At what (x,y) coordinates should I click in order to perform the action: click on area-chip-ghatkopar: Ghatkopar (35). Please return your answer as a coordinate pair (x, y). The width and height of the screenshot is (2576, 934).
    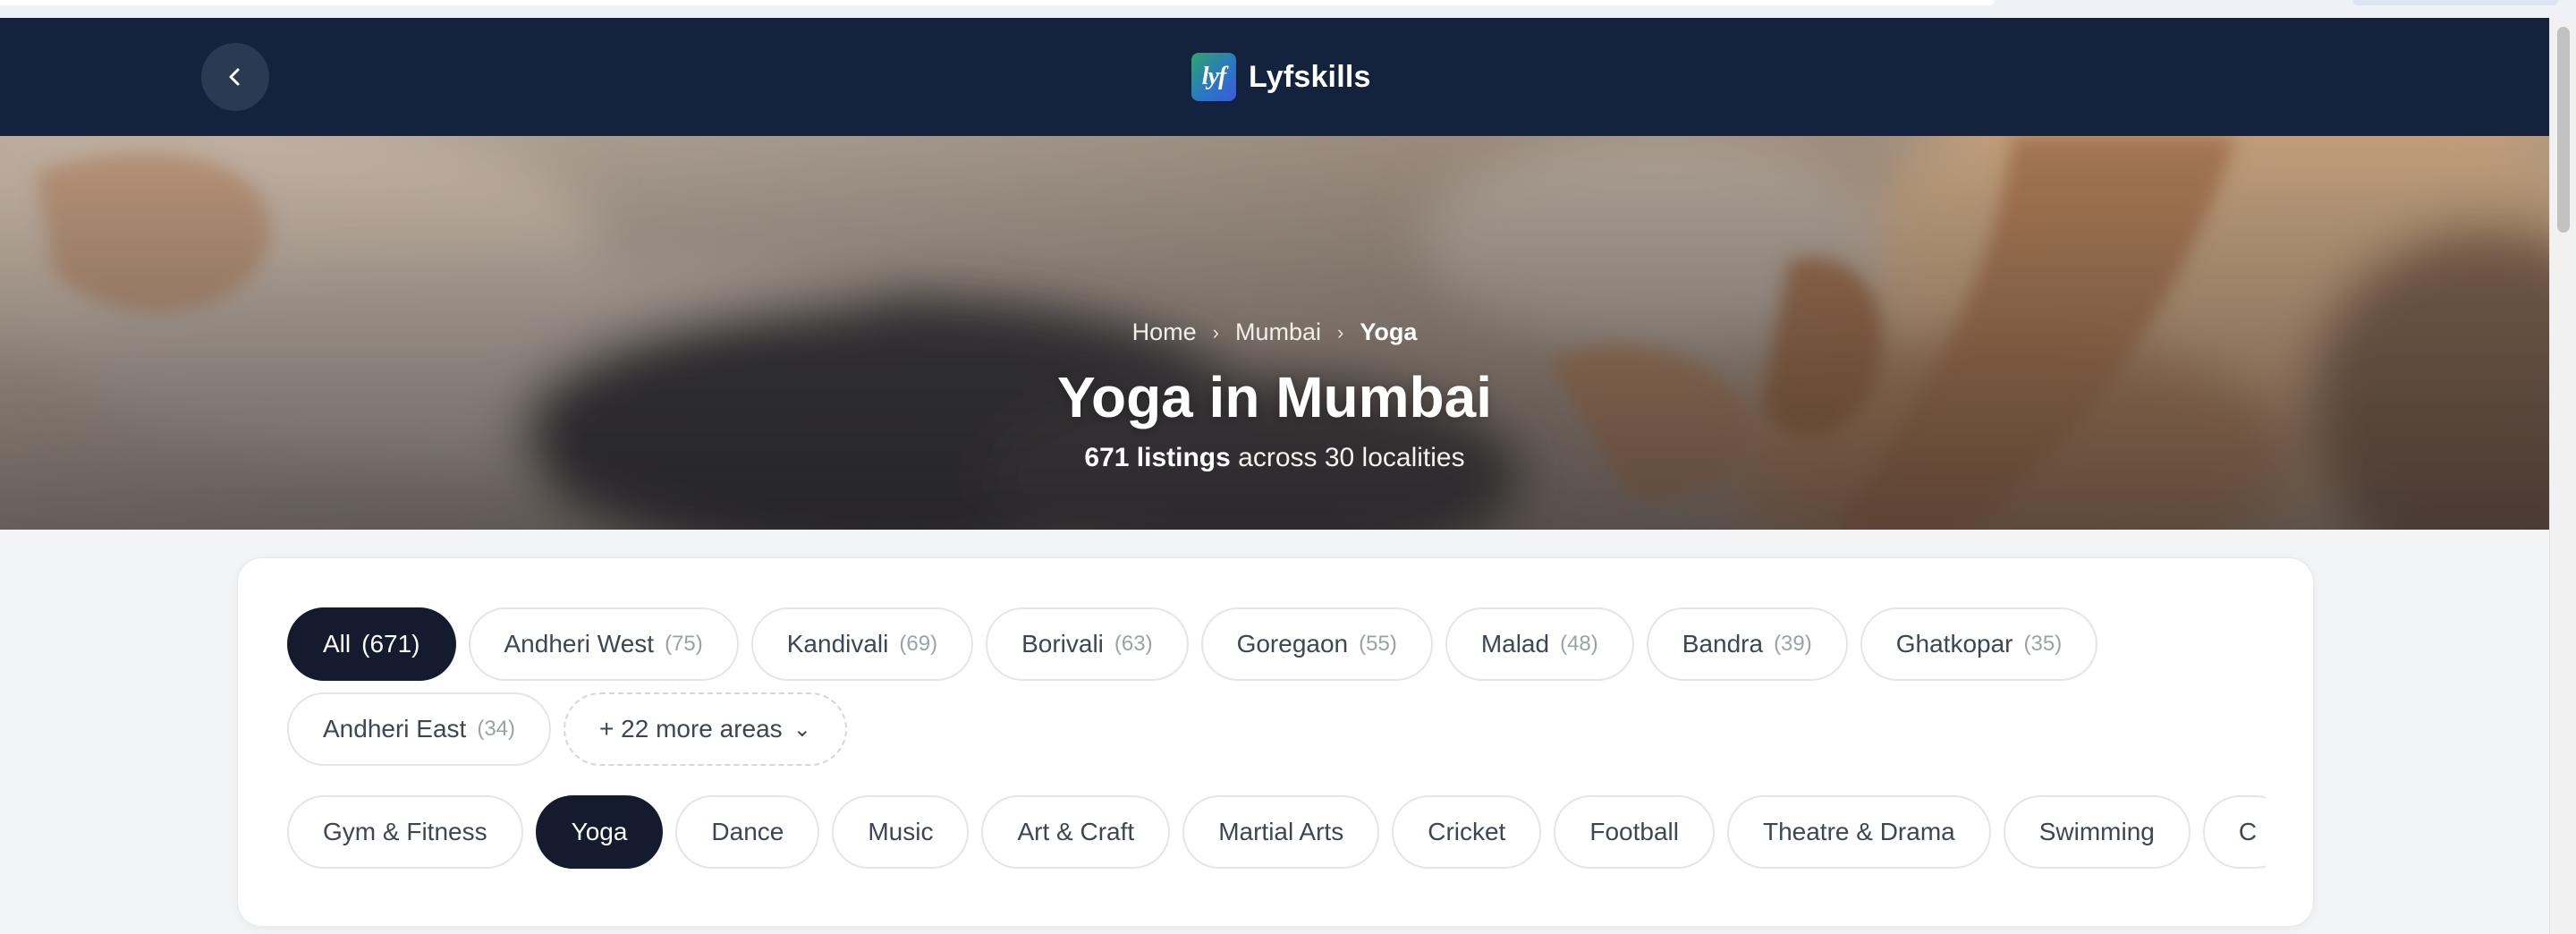
    Looking at the image, I should click on (1979, 644).